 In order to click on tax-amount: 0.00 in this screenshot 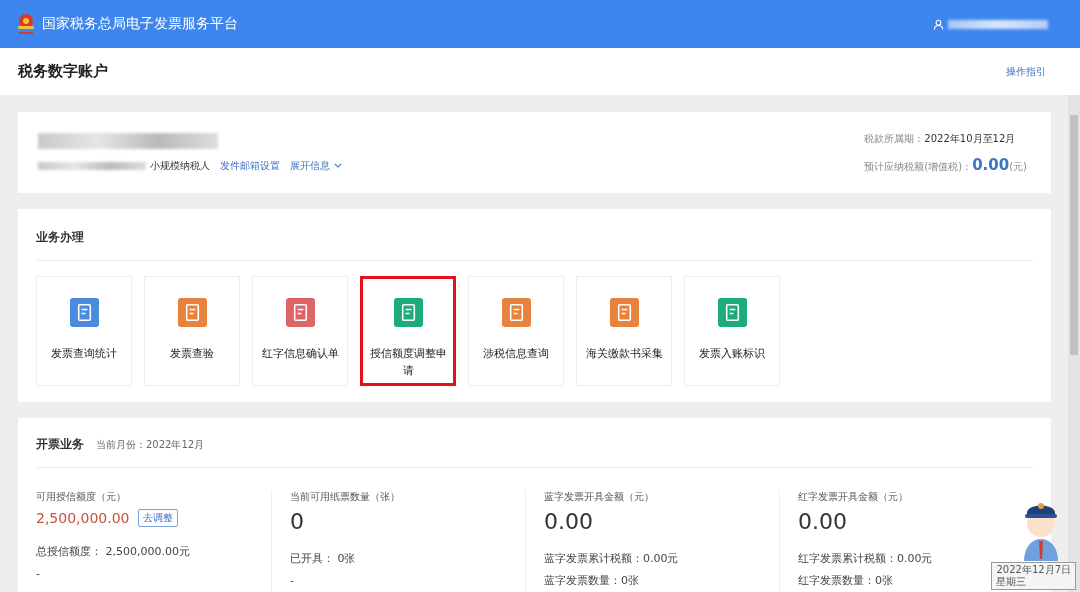, I will do `click(991, 164)`.